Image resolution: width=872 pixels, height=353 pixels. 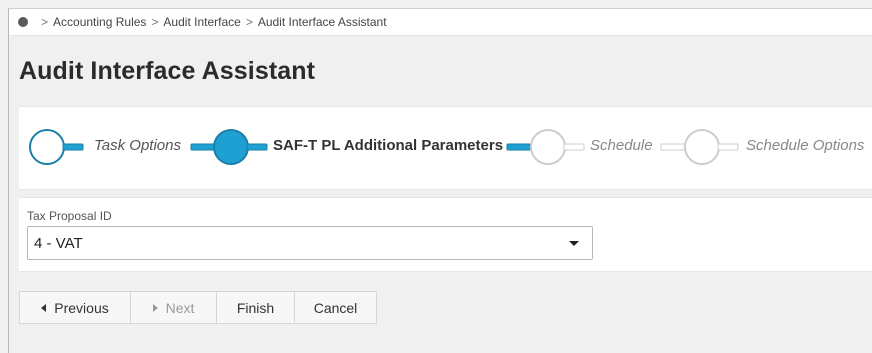 I want to click on next-button-label: Next, so click(x=180, y=307).